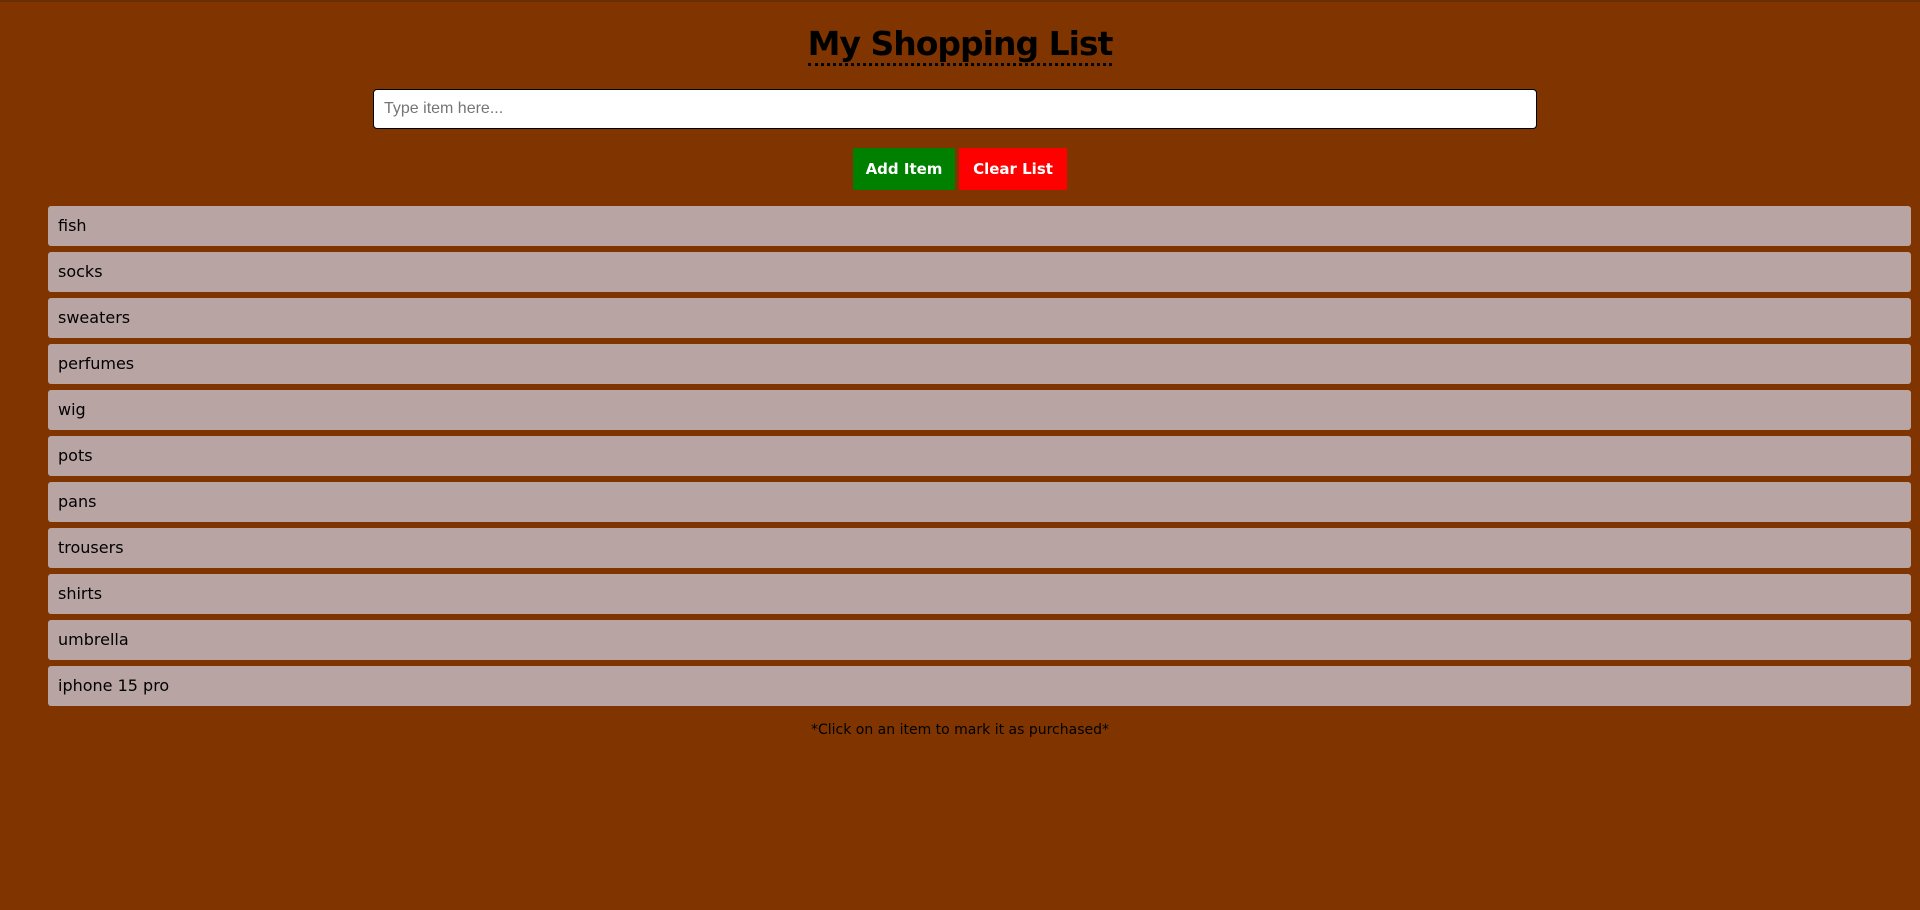  I want to click on item-input, so click(955, 109).